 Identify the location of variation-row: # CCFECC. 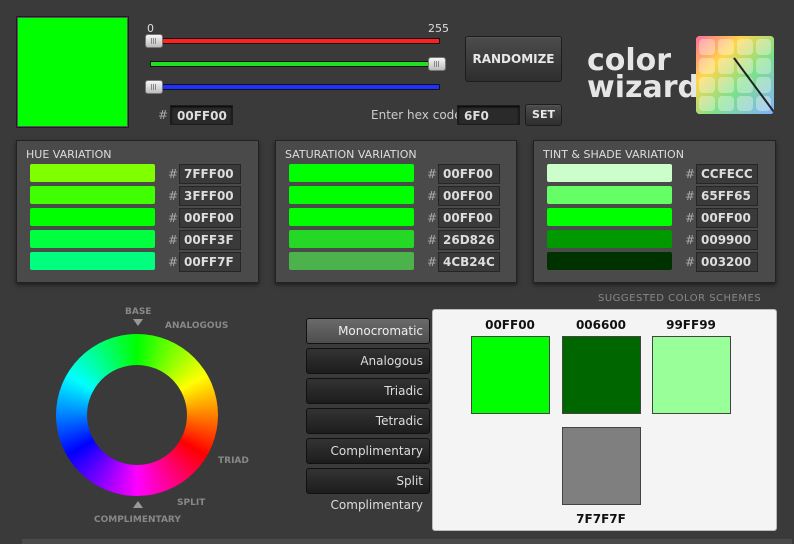
(654, 174).